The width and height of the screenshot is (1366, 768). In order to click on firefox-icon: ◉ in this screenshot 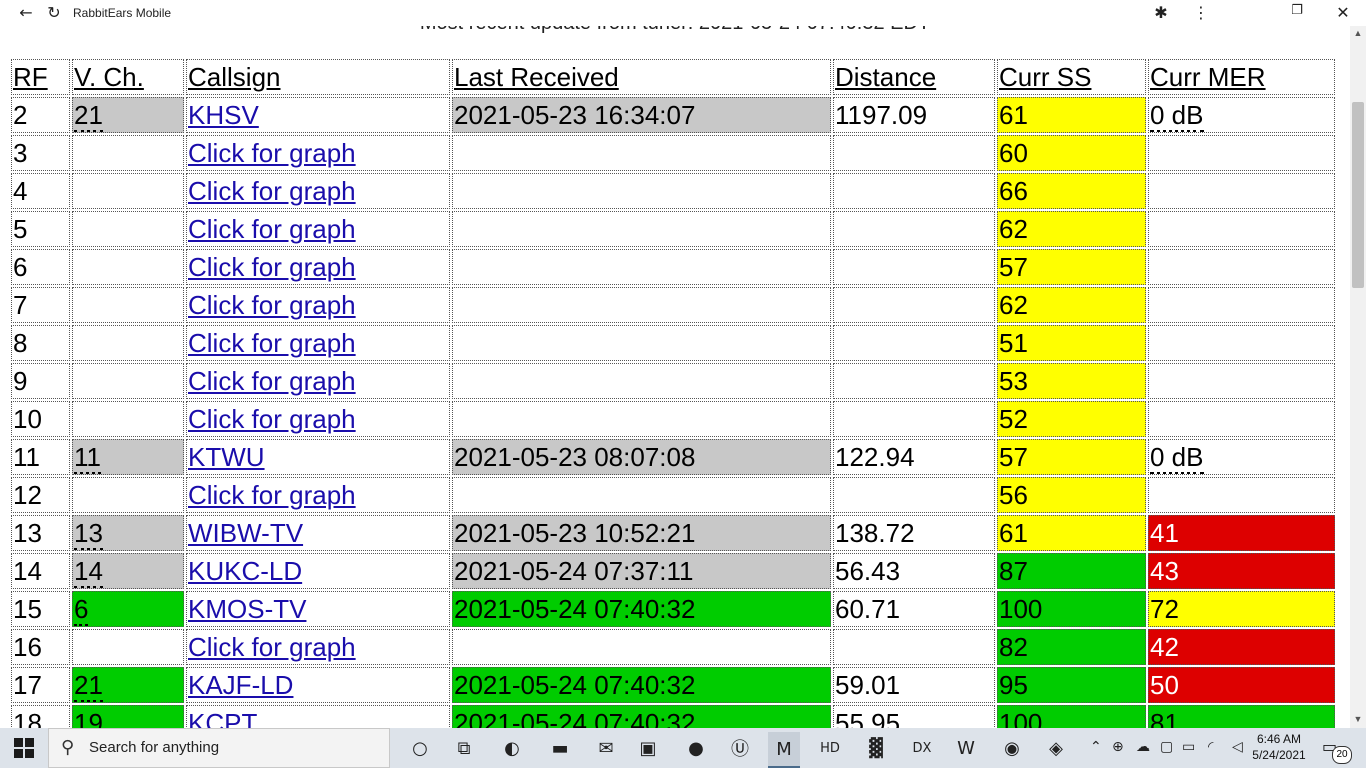, I will do `click(1012, 748)`.